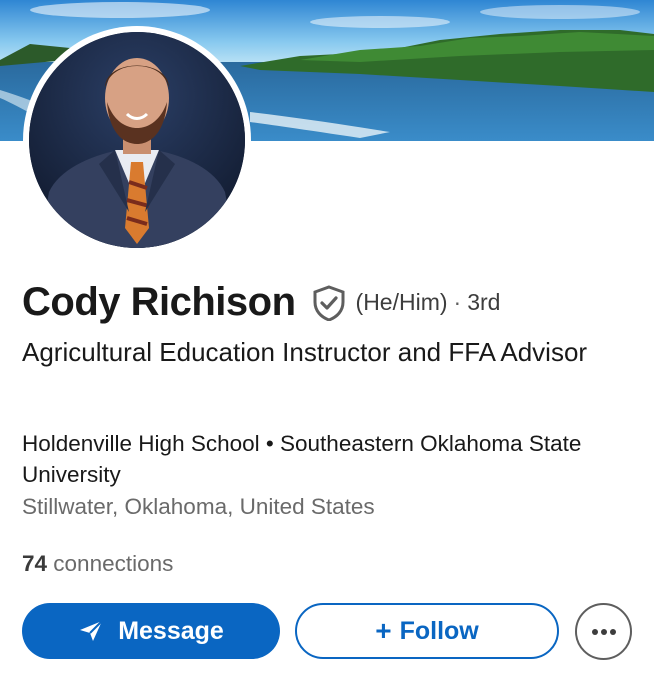 Image resolution: width=654 pixels, height=680 pixels. What do you see at coordinates (383, 630) in the screenshot?
I see `plus-icon: +` at bounding box center [383, 630].